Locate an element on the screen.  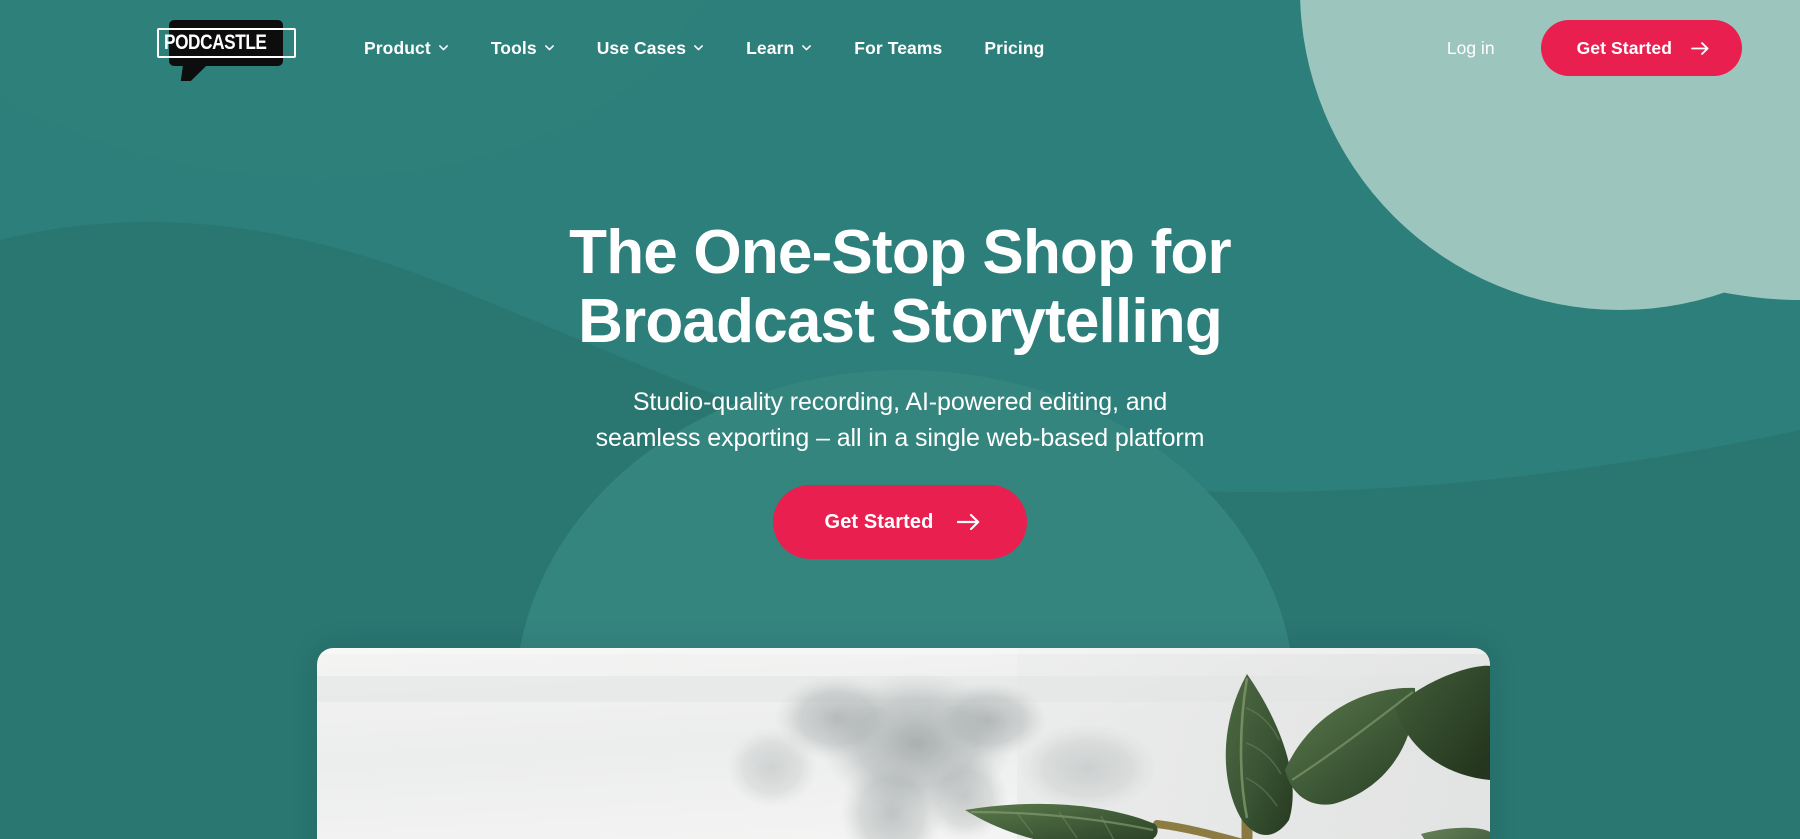
desk-photo-illustration is located at coordinates (903, 743).